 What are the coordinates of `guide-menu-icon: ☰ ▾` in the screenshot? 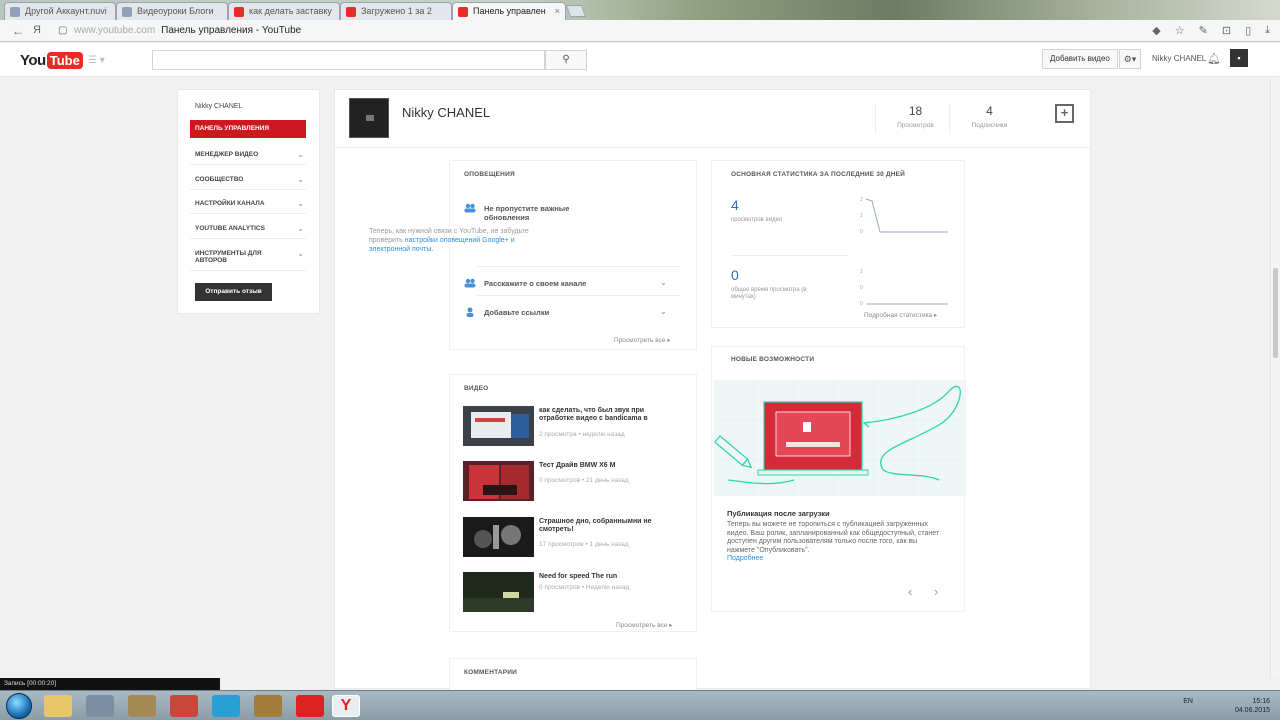 It's located at (96, 60).